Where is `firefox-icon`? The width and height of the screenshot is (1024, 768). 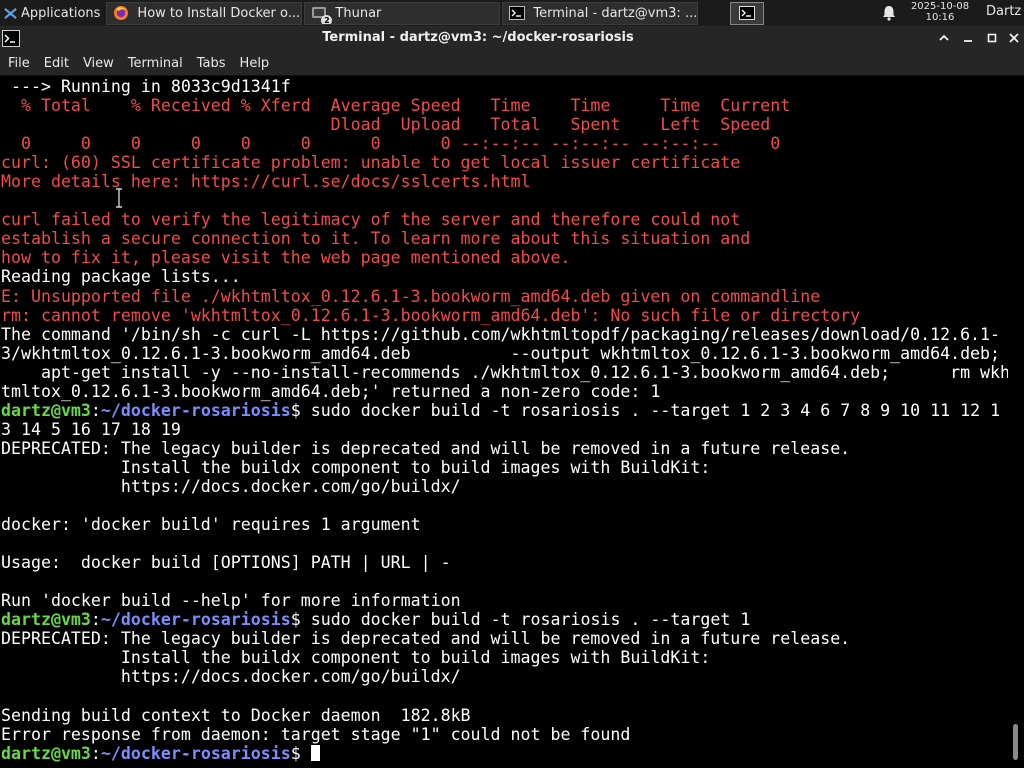
firefox-icon is located at coordinates (121, 13).